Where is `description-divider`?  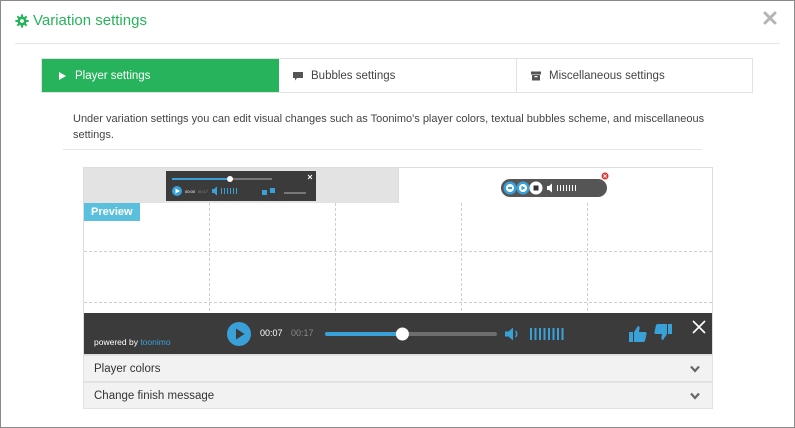 description-divider is located at coordinates (382, 149).